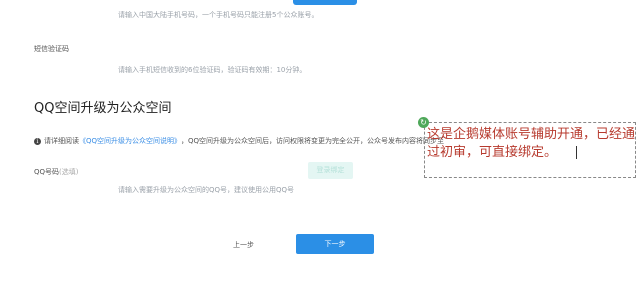 The image size is (640, 281). I want to click on qq-number-optional: (选填), so click(69, 172).